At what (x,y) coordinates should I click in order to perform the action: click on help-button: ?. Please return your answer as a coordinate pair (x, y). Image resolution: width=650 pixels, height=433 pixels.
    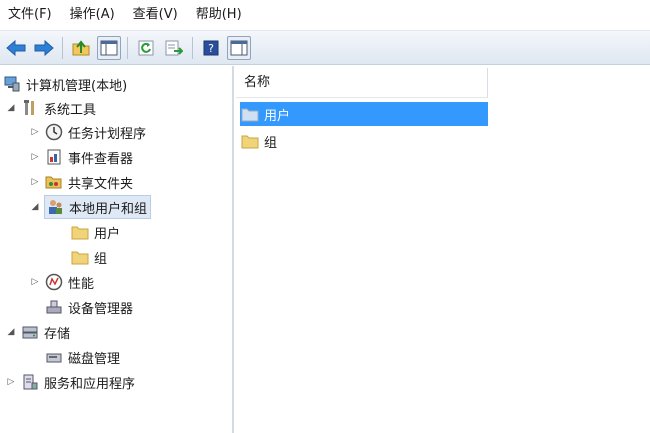
    Looking at the image, I should click on (211, 48).